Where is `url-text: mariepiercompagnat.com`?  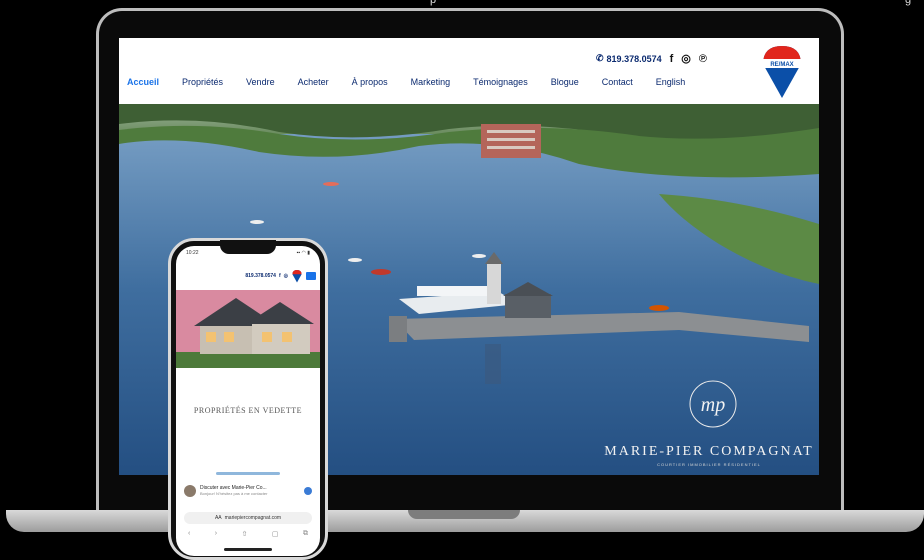 url-text: mariepiercompagnat.com is located at coordinates (253, 518).